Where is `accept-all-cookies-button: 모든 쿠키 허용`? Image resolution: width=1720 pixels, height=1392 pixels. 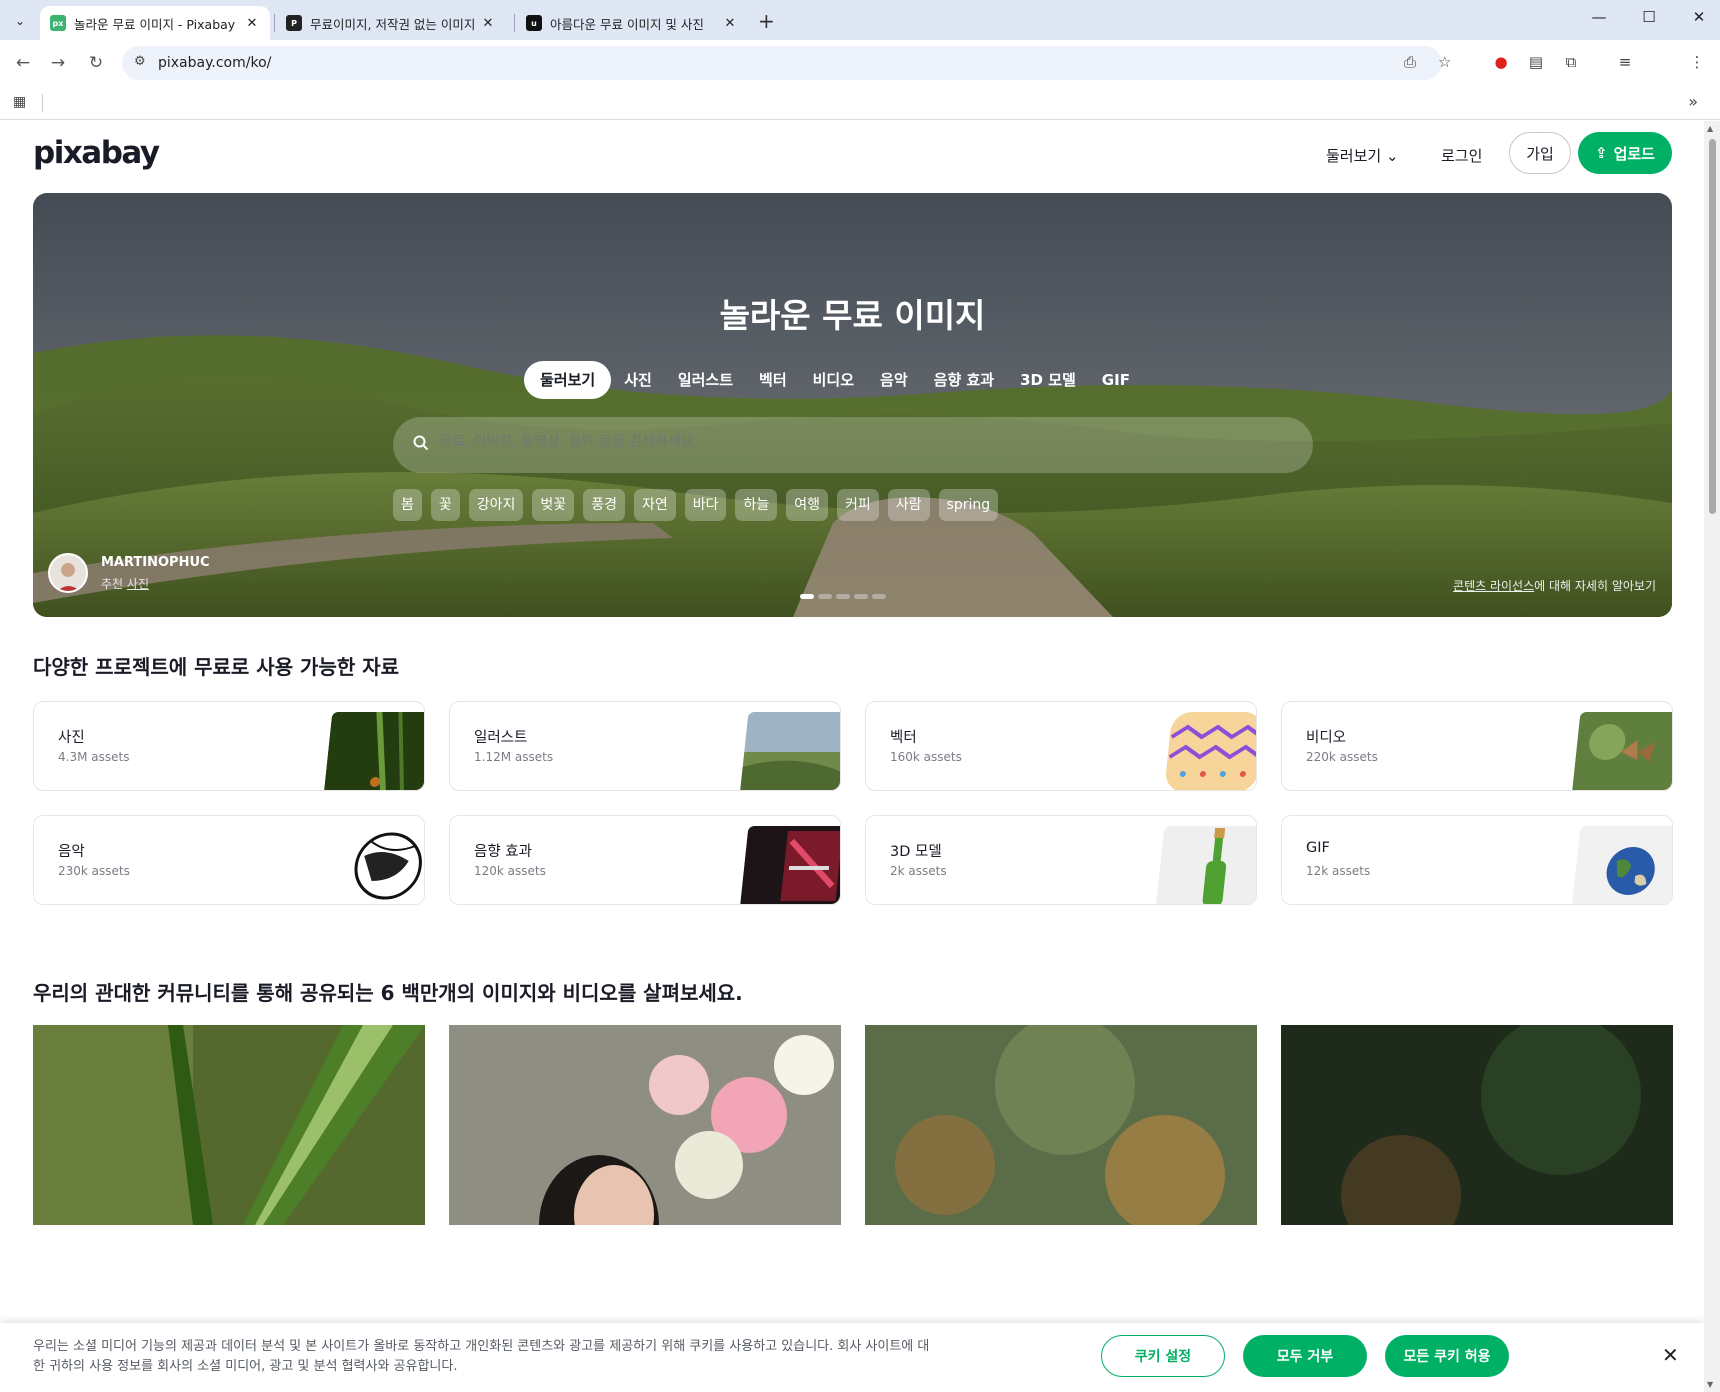 accept-all-cookies-button: 모든 쿠키 허용 is located at coordinates (1447, 1356).